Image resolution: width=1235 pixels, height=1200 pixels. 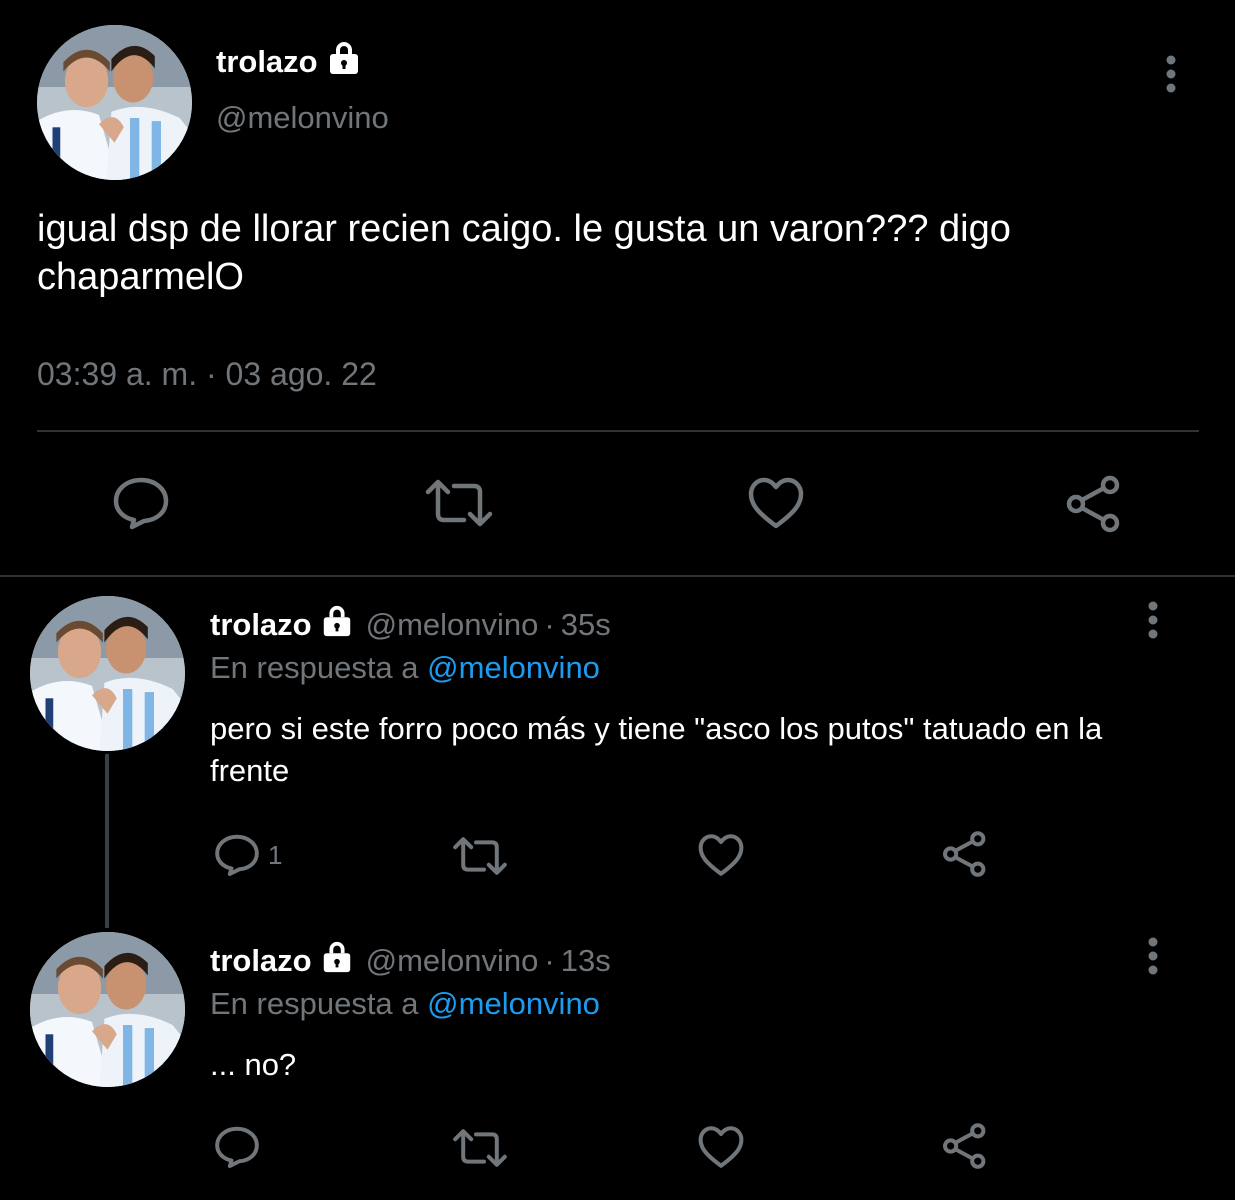 I want to click on reply-button: 1, so click(x=248, y=855).